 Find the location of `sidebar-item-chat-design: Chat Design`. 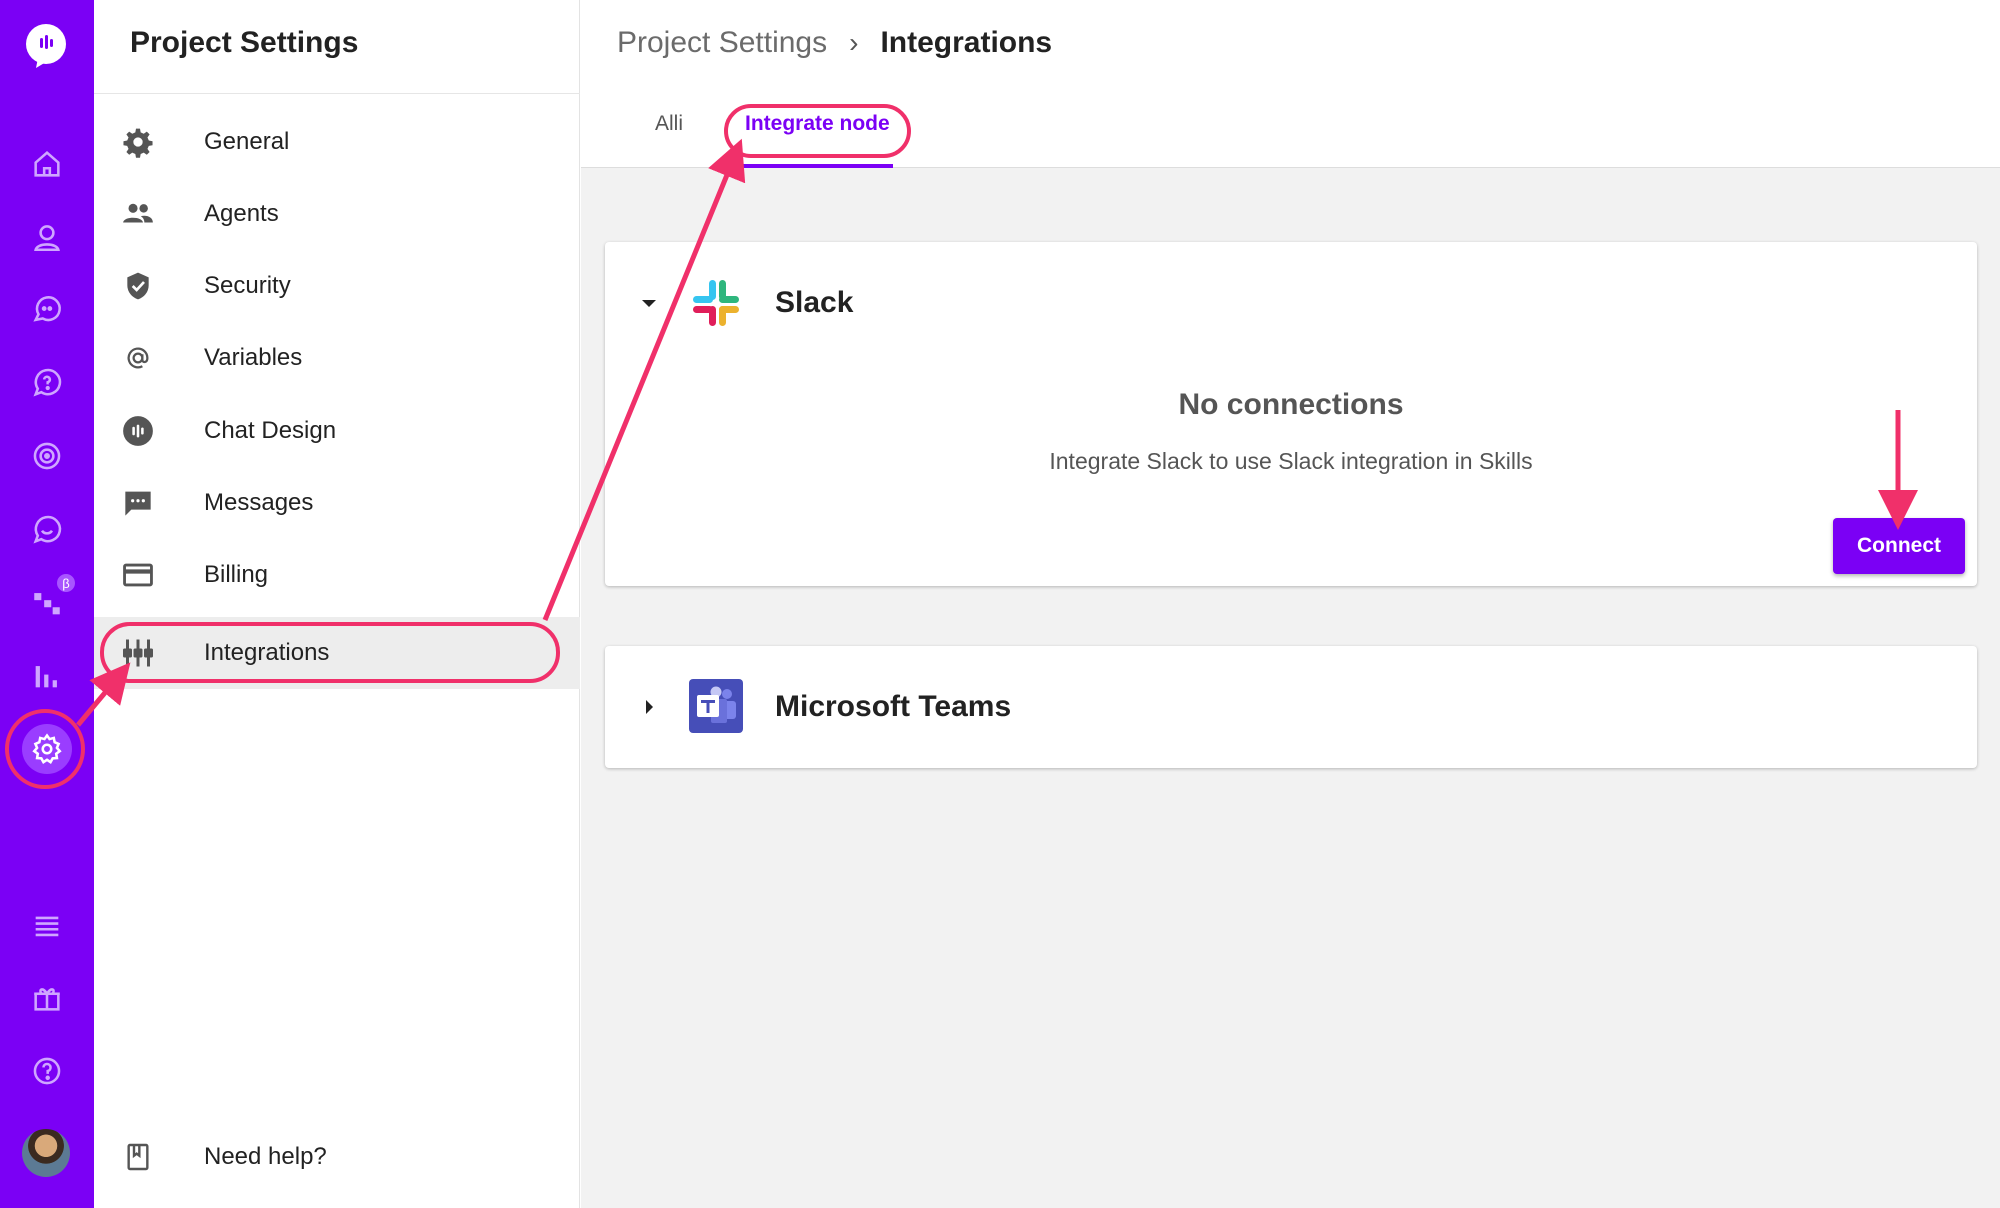

sidebar-item-chat-design: Chat Design is located at coordinates (337, 431).